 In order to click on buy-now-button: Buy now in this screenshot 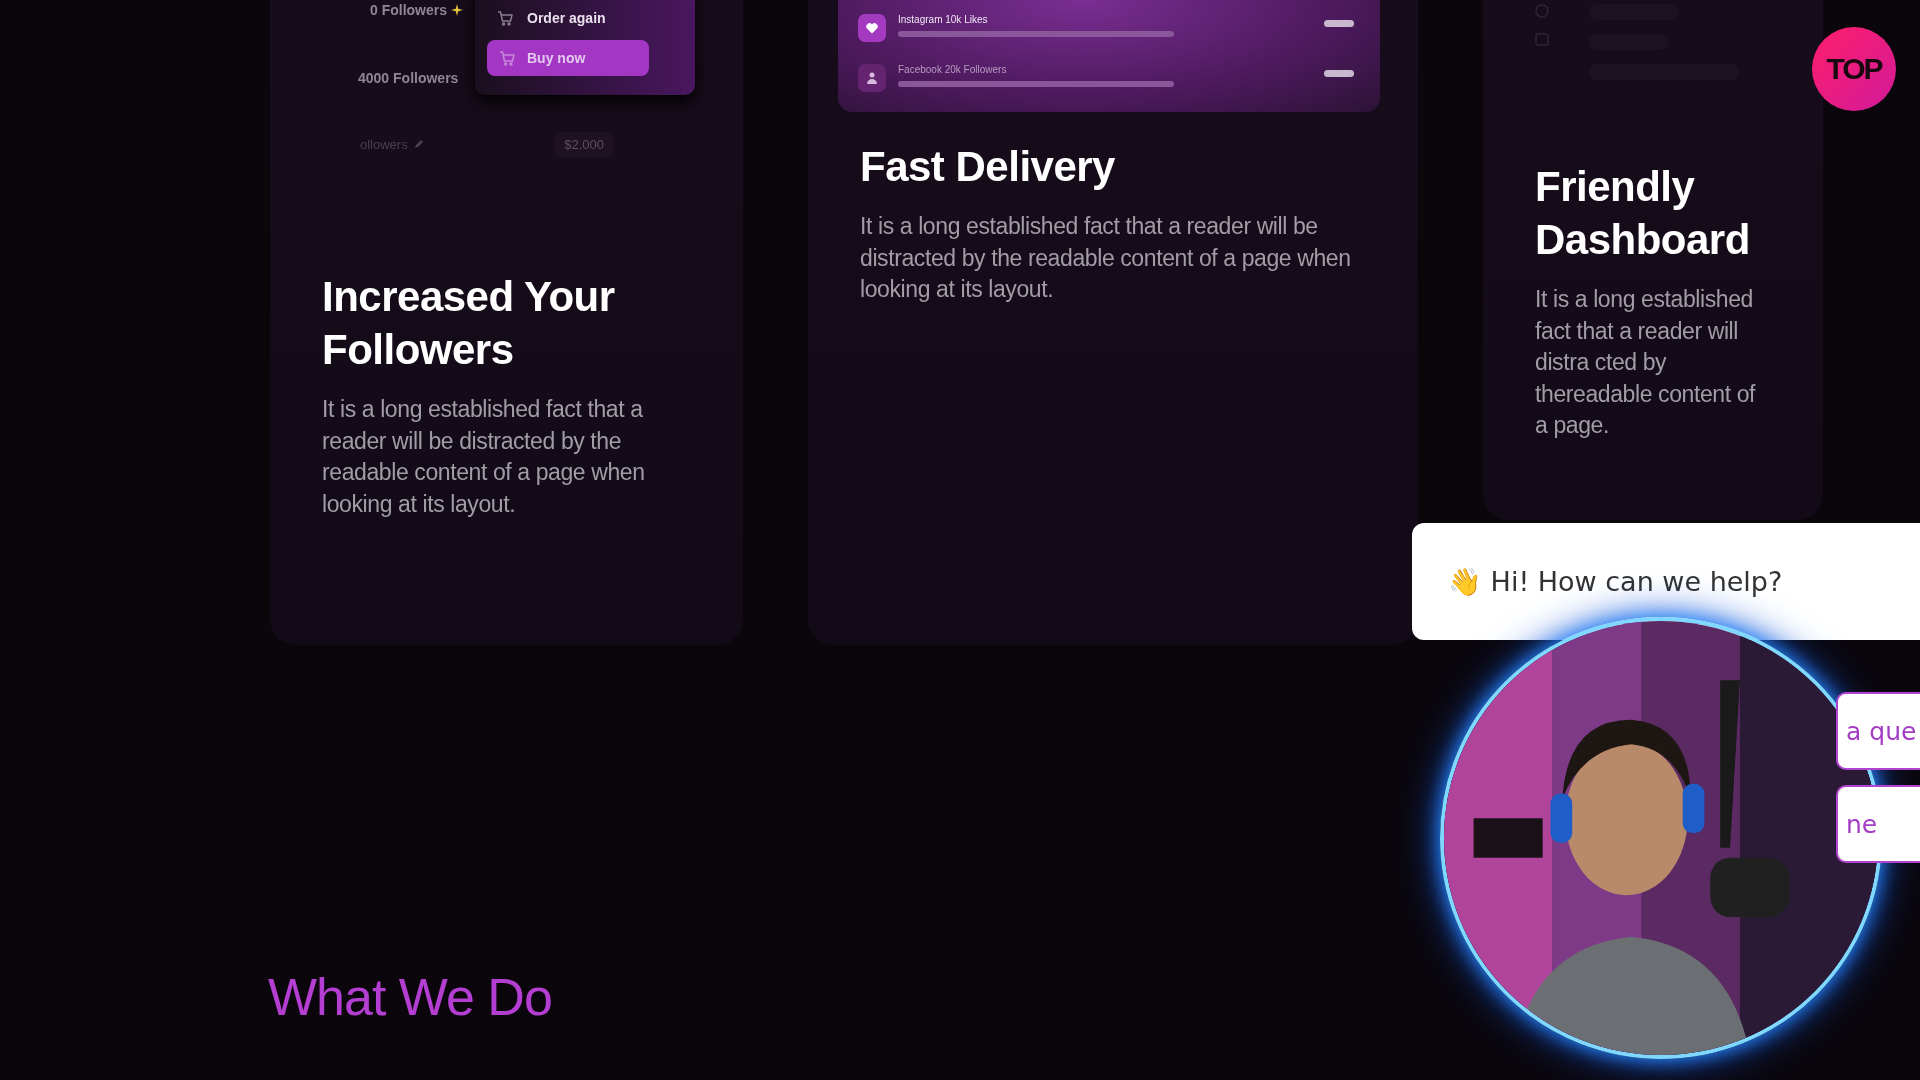, I will do `click(568, 58)`.